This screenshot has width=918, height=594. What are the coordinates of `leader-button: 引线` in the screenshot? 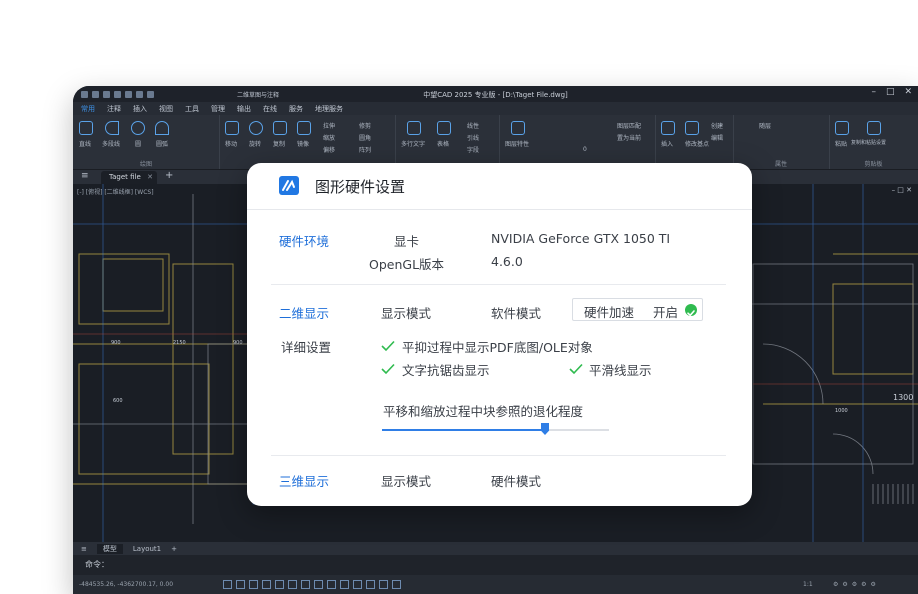 It's located at (473, 137).